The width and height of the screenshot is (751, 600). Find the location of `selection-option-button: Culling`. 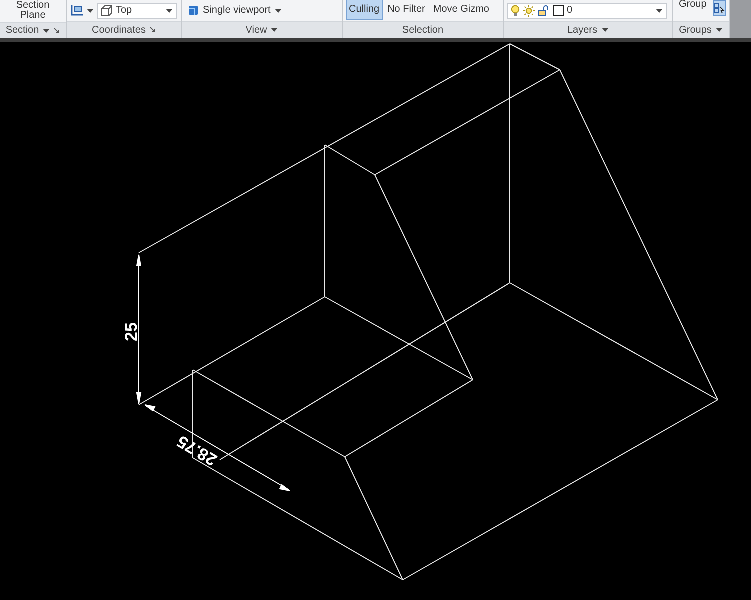

selection-option-button: Culling is located at coordinates (364, 10).